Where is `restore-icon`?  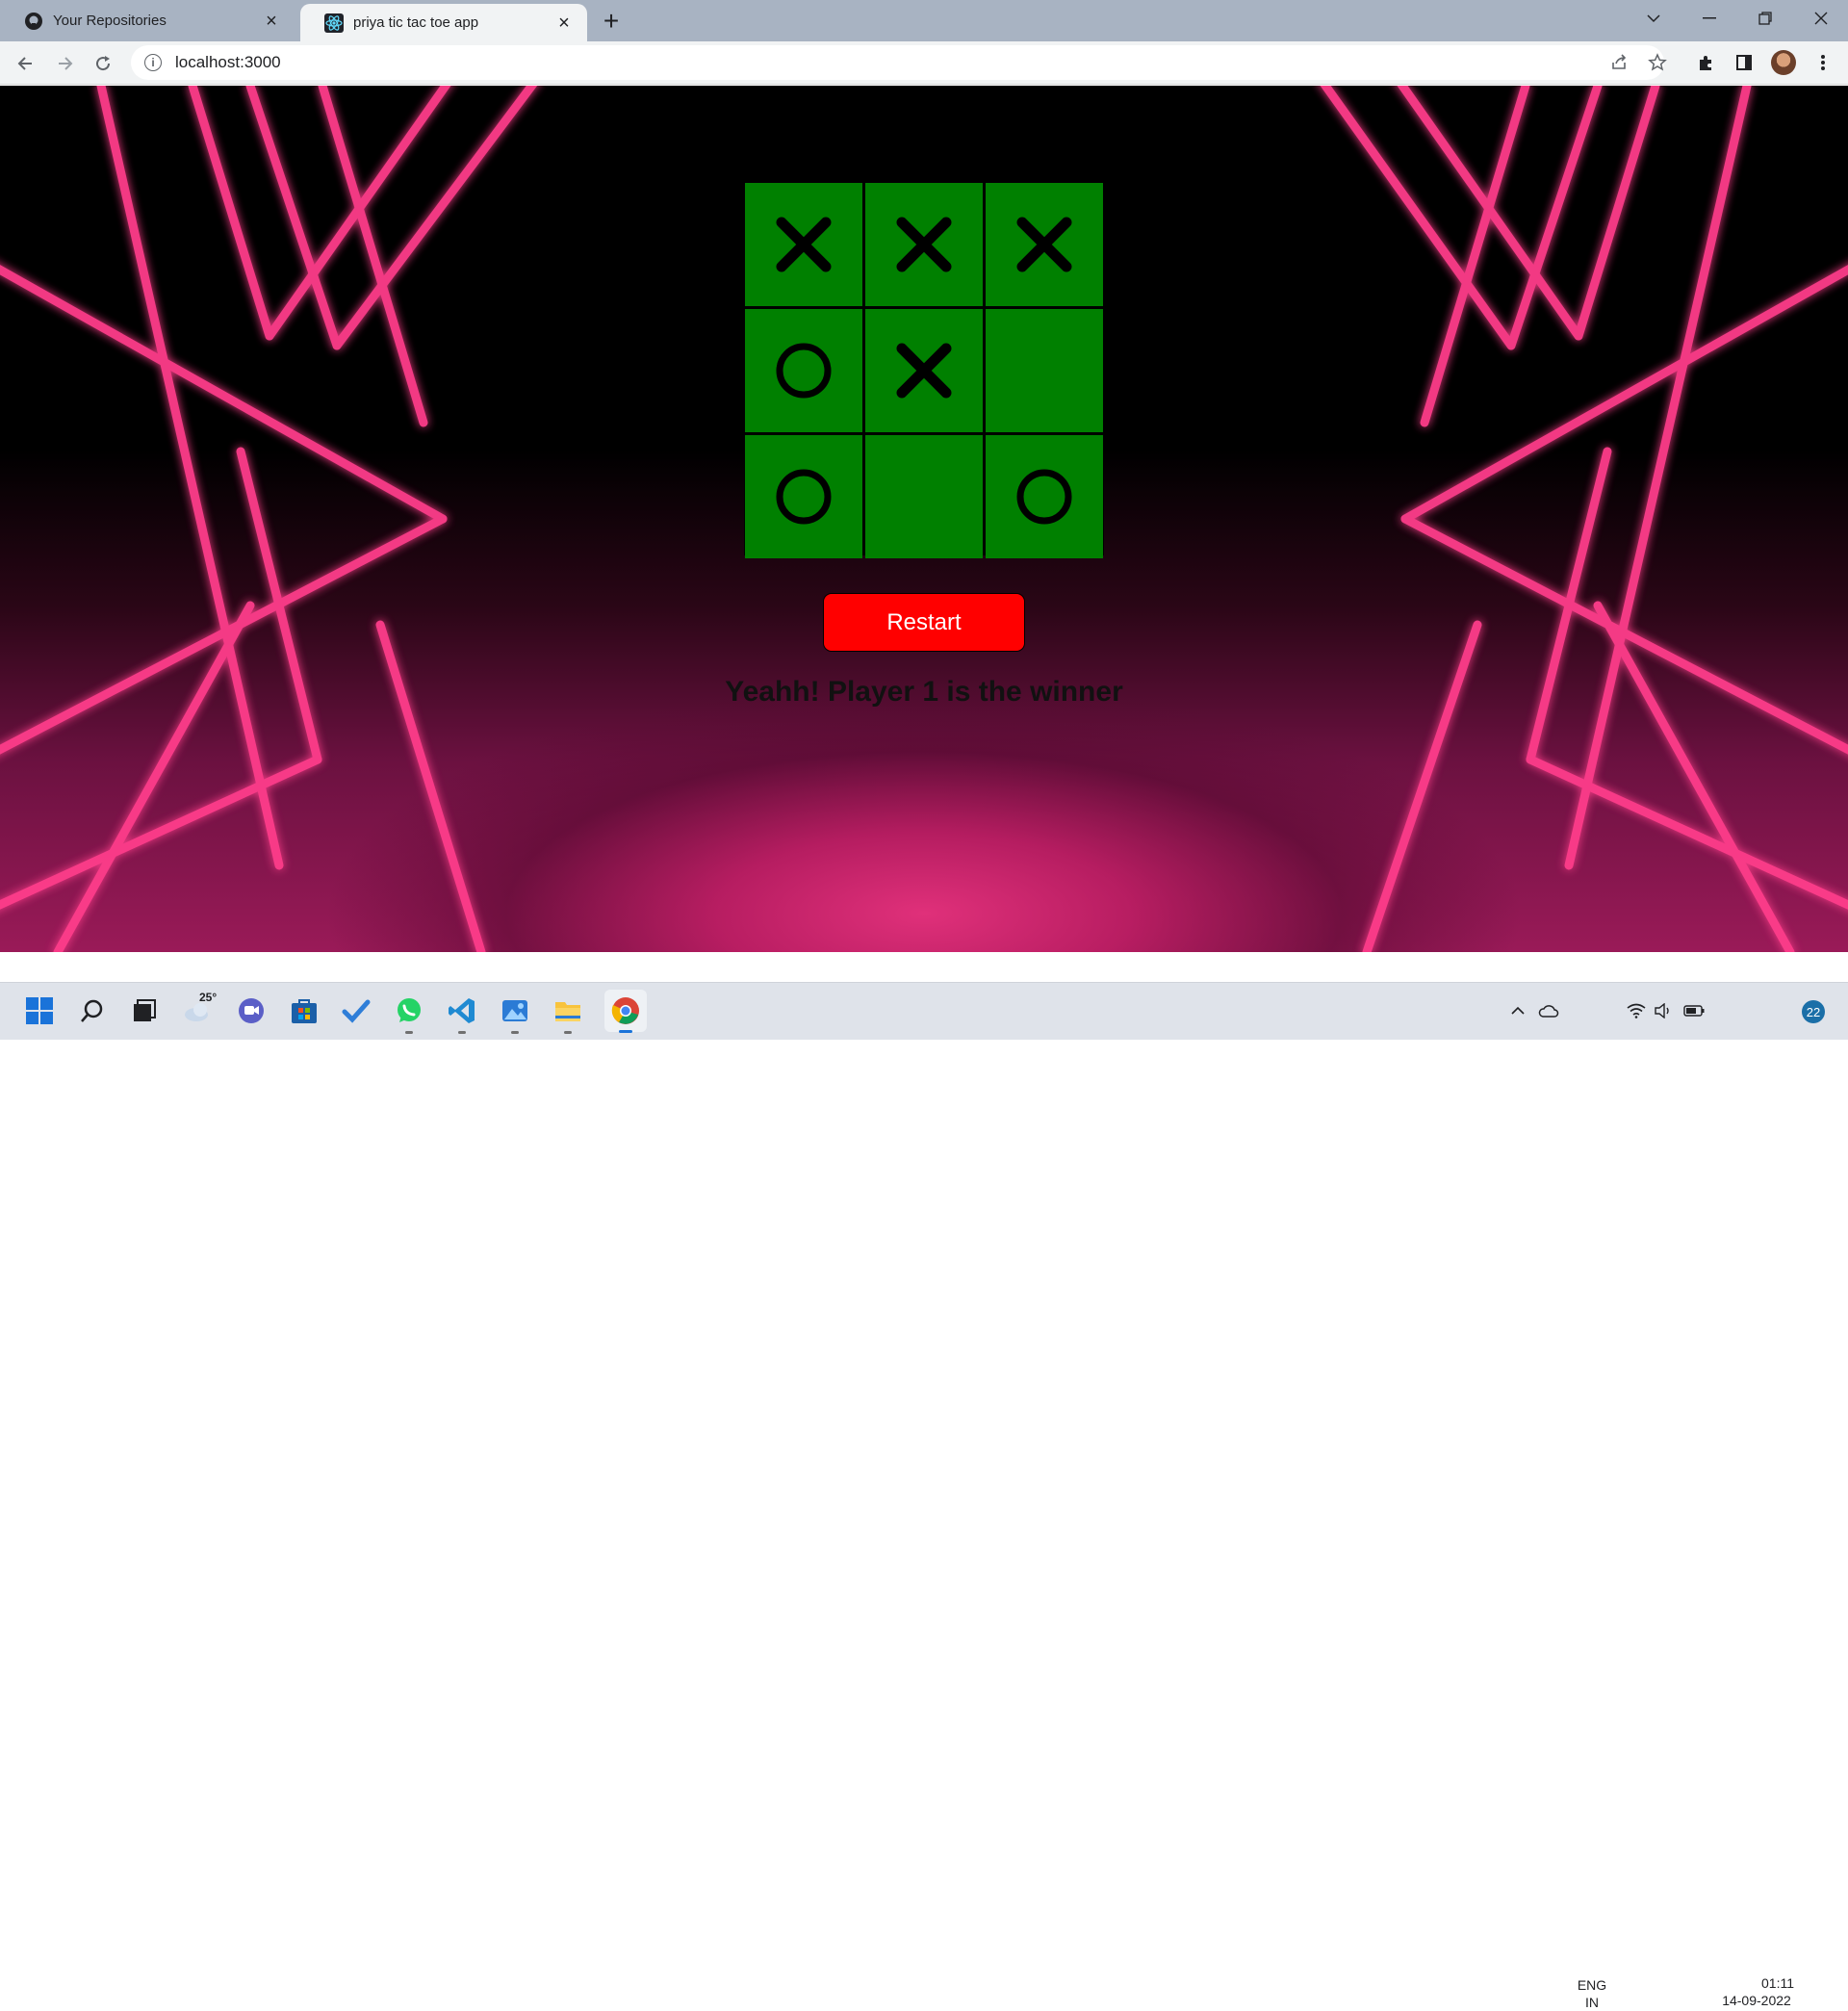
restore-icon is located at coordinates (1765, 18).